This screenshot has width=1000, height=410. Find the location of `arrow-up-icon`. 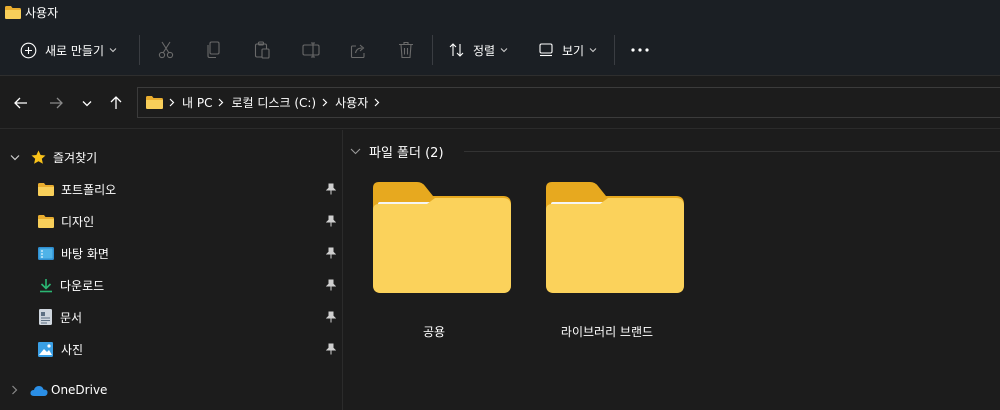

arrow-up-icon is located at coordinates (116, 102).